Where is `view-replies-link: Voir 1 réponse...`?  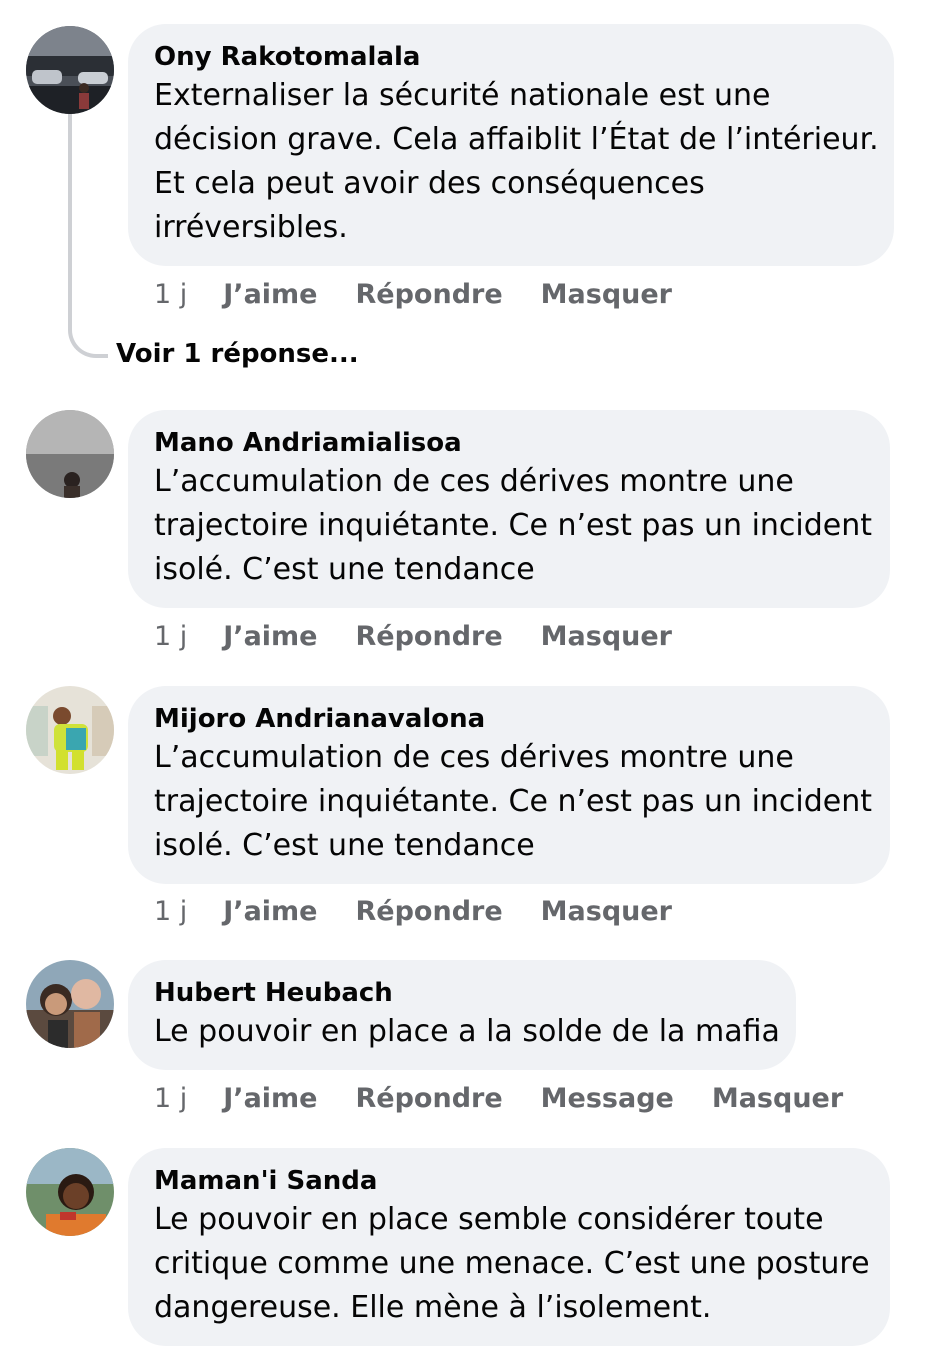
view-replies-link: Voir 1 réponse... is located at coordinates (237, 354).